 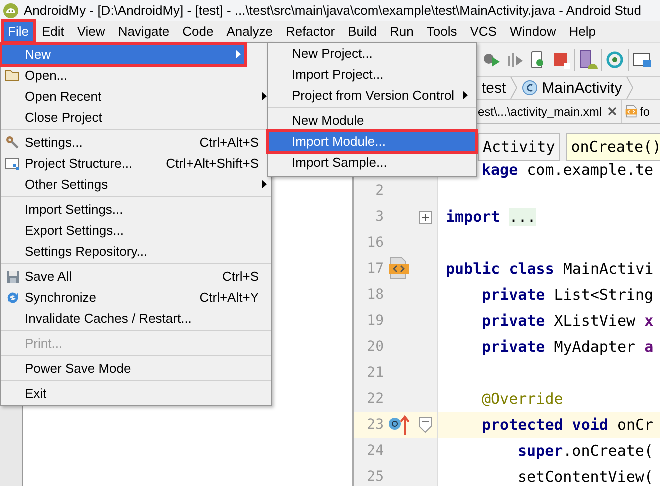 What do you see at coordinates (375, 243) in the screenshot?
I see `line-number: 16` at bounding box center [375, 243].